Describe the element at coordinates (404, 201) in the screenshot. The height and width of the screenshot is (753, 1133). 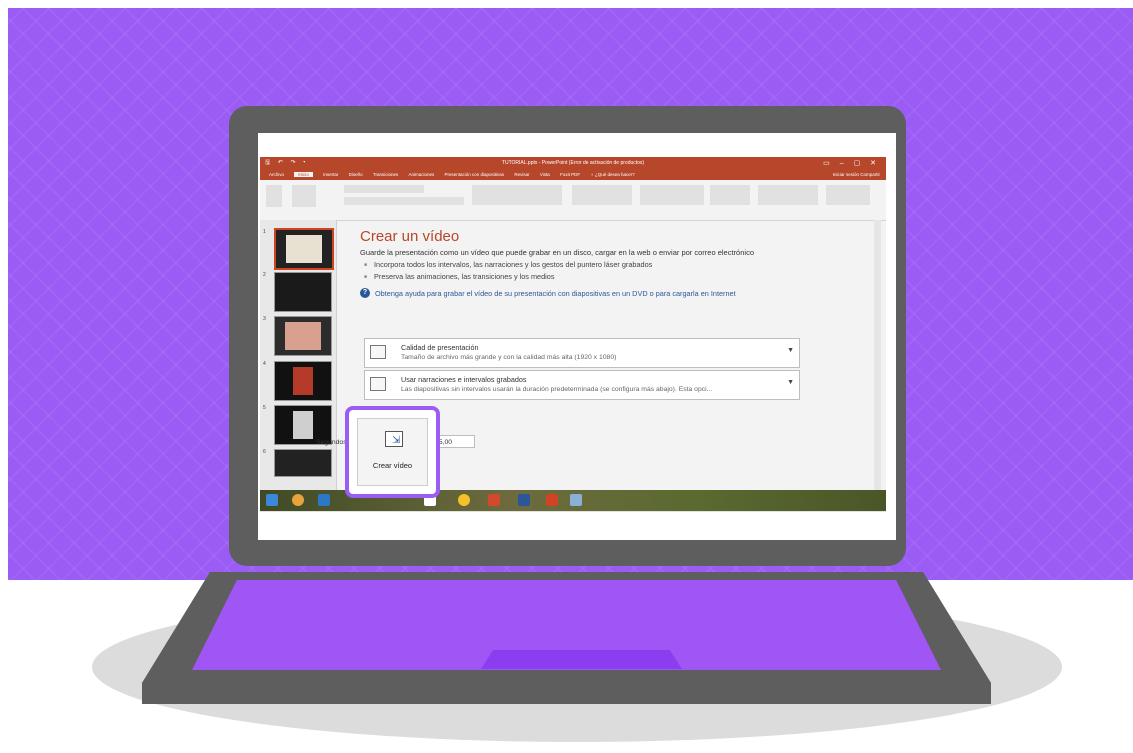
I see `font-formatting` at that location.